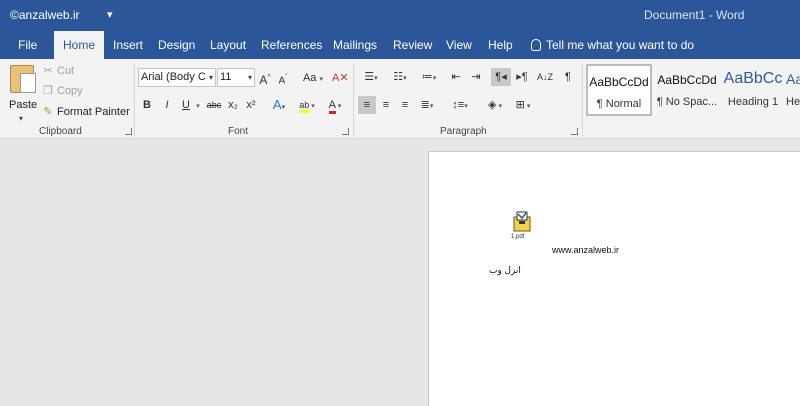  What do you see at coordinates (505, 270) in the screenshot?
I see `document-rtl-text: انزل وب` at bounding box center [505, 270].